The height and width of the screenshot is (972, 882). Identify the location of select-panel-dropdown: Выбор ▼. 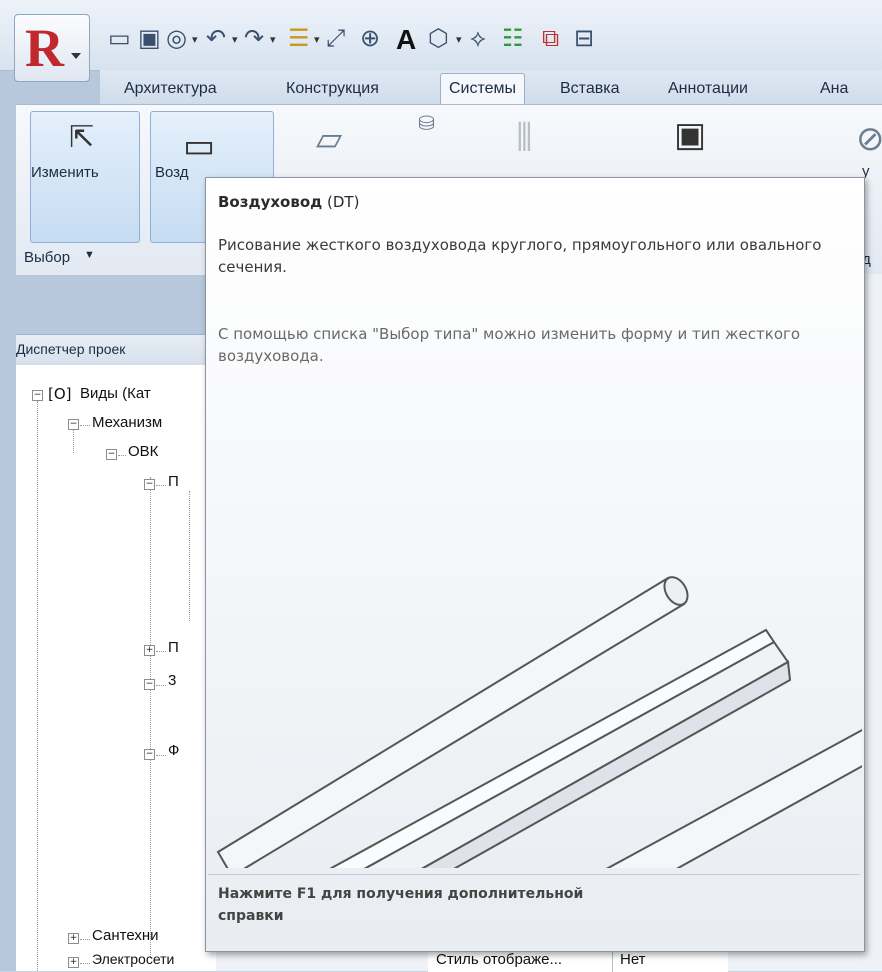
(85, 258).